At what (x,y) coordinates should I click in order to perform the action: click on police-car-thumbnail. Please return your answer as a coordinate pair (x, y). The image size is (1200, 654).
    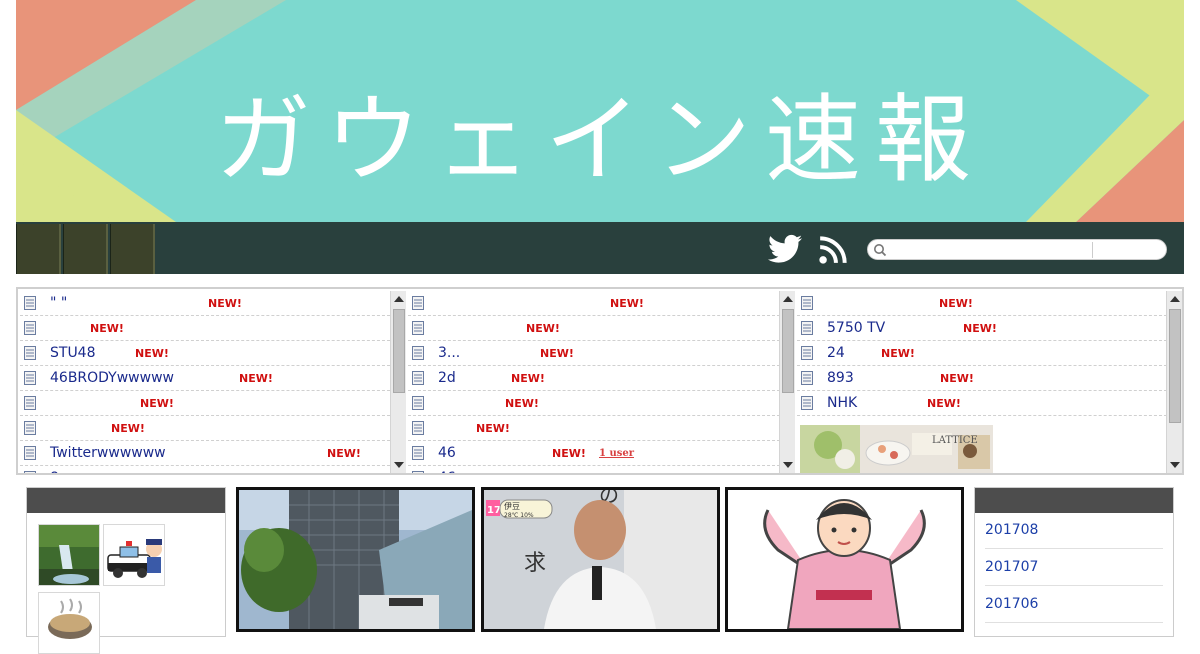
    Looking at the image, I should click on (134, 555).